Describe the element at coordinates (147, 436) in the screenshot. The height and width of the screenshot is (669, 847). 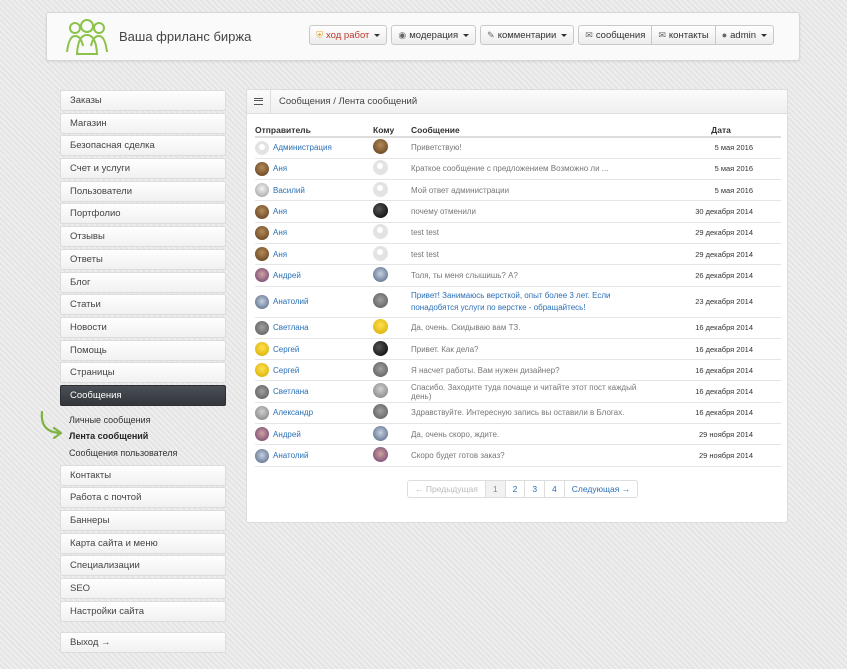
I see `sidebar-subitem-message-feed: Лента сообщений` at that location.